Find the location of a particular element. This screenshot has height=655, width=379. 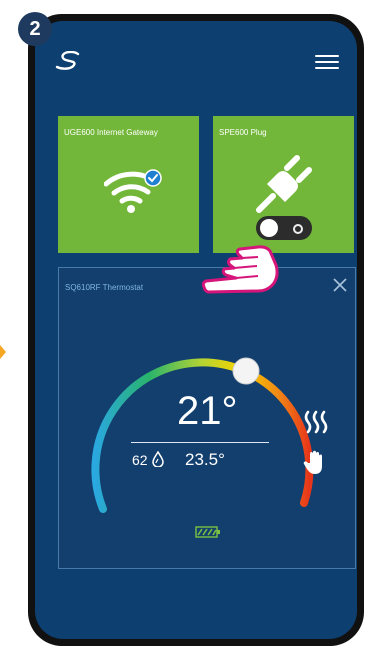

plug-icon is located at coordinates (284, 184).